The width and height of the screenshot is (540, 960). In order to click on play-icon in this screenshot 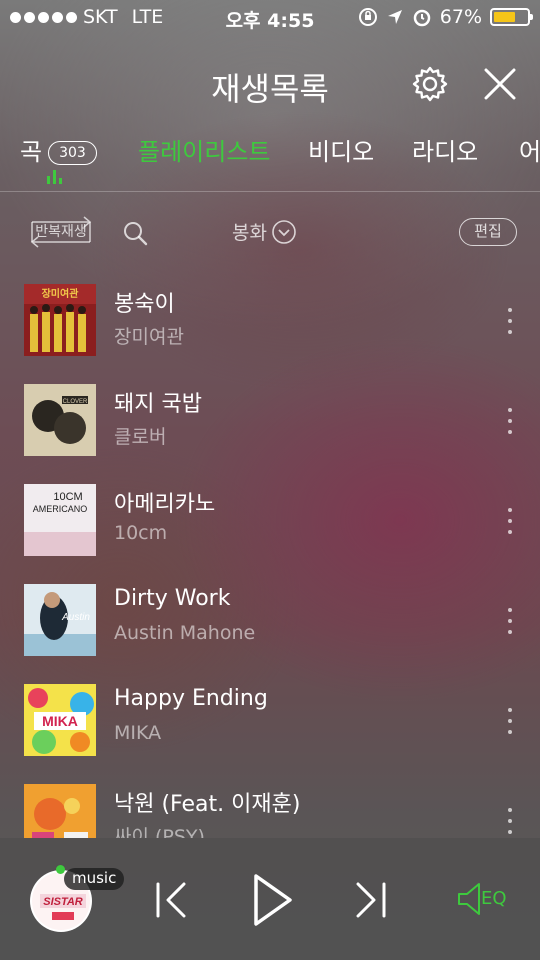, I will do `click(272, 900)`.